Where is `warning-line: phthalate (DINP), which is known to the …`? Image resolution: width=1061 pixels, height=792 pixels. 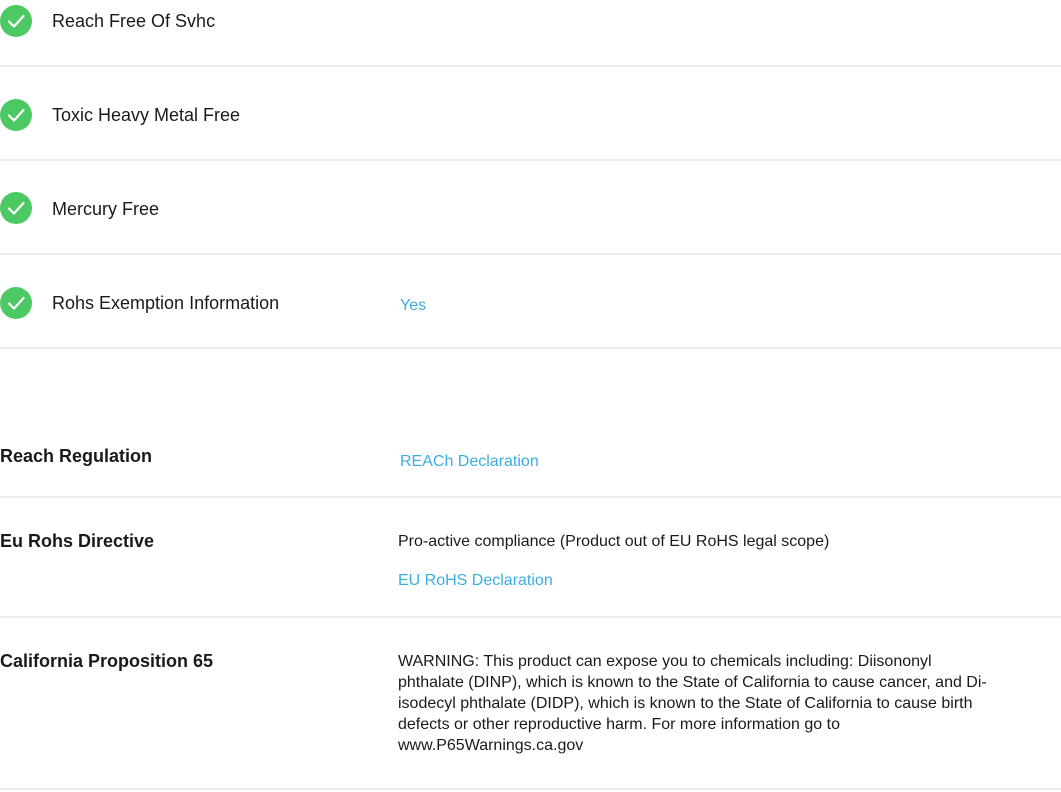 warning-line: phthalate (DINP), which is known to the … is located at coordinates (692, 682).